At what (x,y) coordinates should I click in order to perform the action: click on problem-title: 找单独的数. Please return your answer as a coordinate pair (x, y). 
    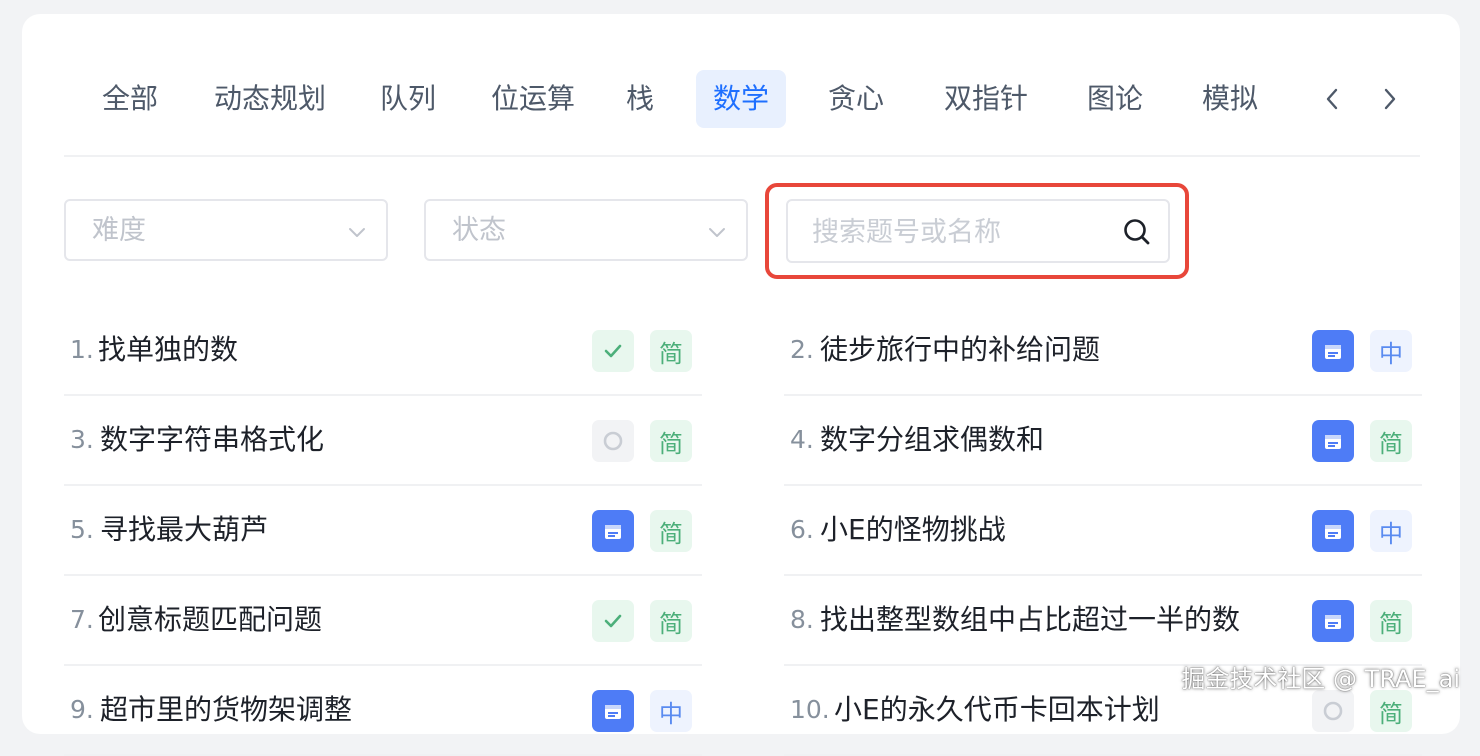
    Looking at the image, I should click on (168, 349).